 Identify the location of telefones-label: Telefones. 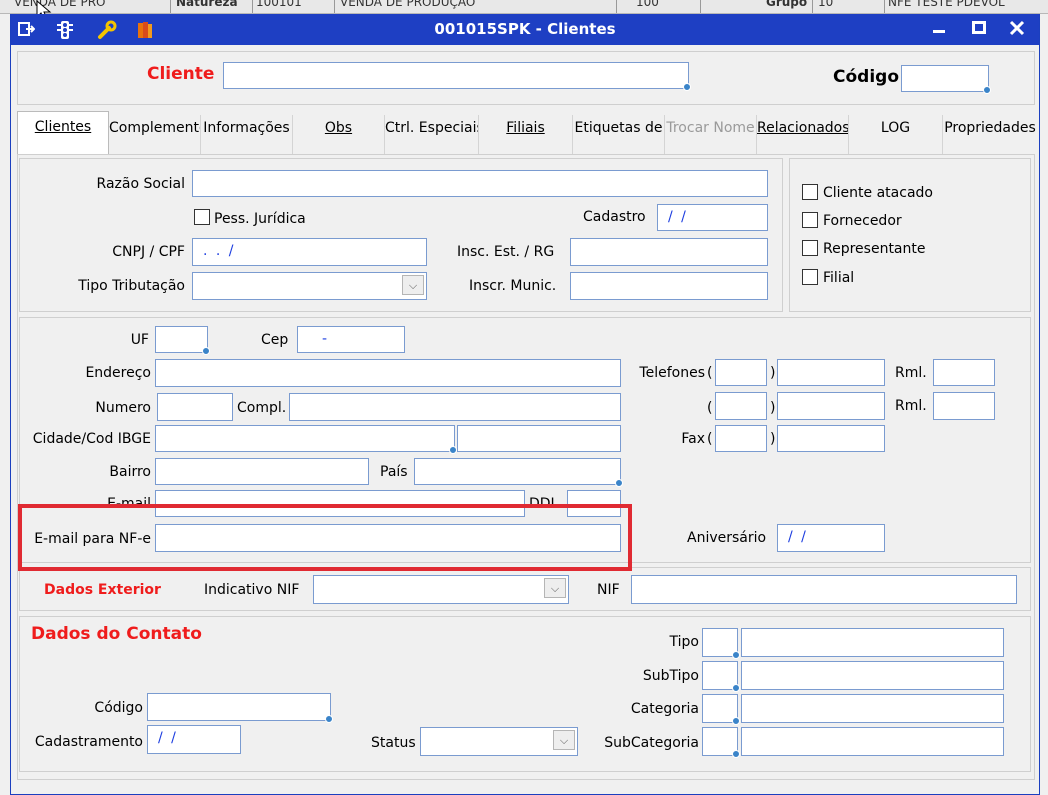
(672, 373).